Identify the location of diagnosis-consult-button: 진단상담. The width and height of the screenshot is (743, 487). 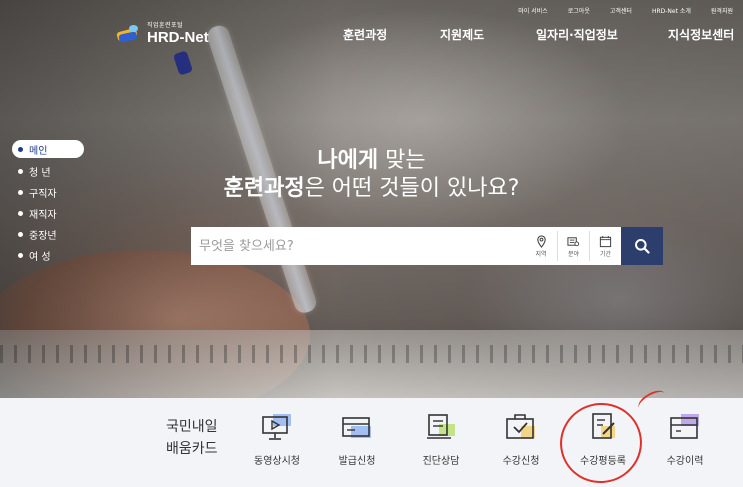
(441, 439).